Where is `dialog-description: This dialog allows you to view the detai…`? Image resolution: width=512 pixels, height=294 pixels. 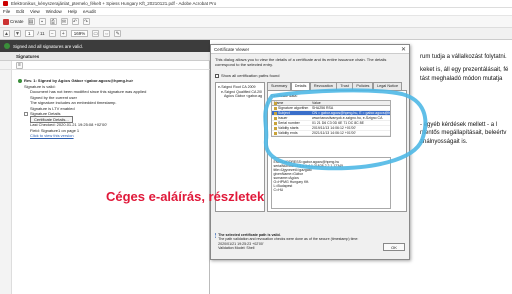
dialog-description: This dialog allows you to view the detai… is located at coordinates (301, 62).